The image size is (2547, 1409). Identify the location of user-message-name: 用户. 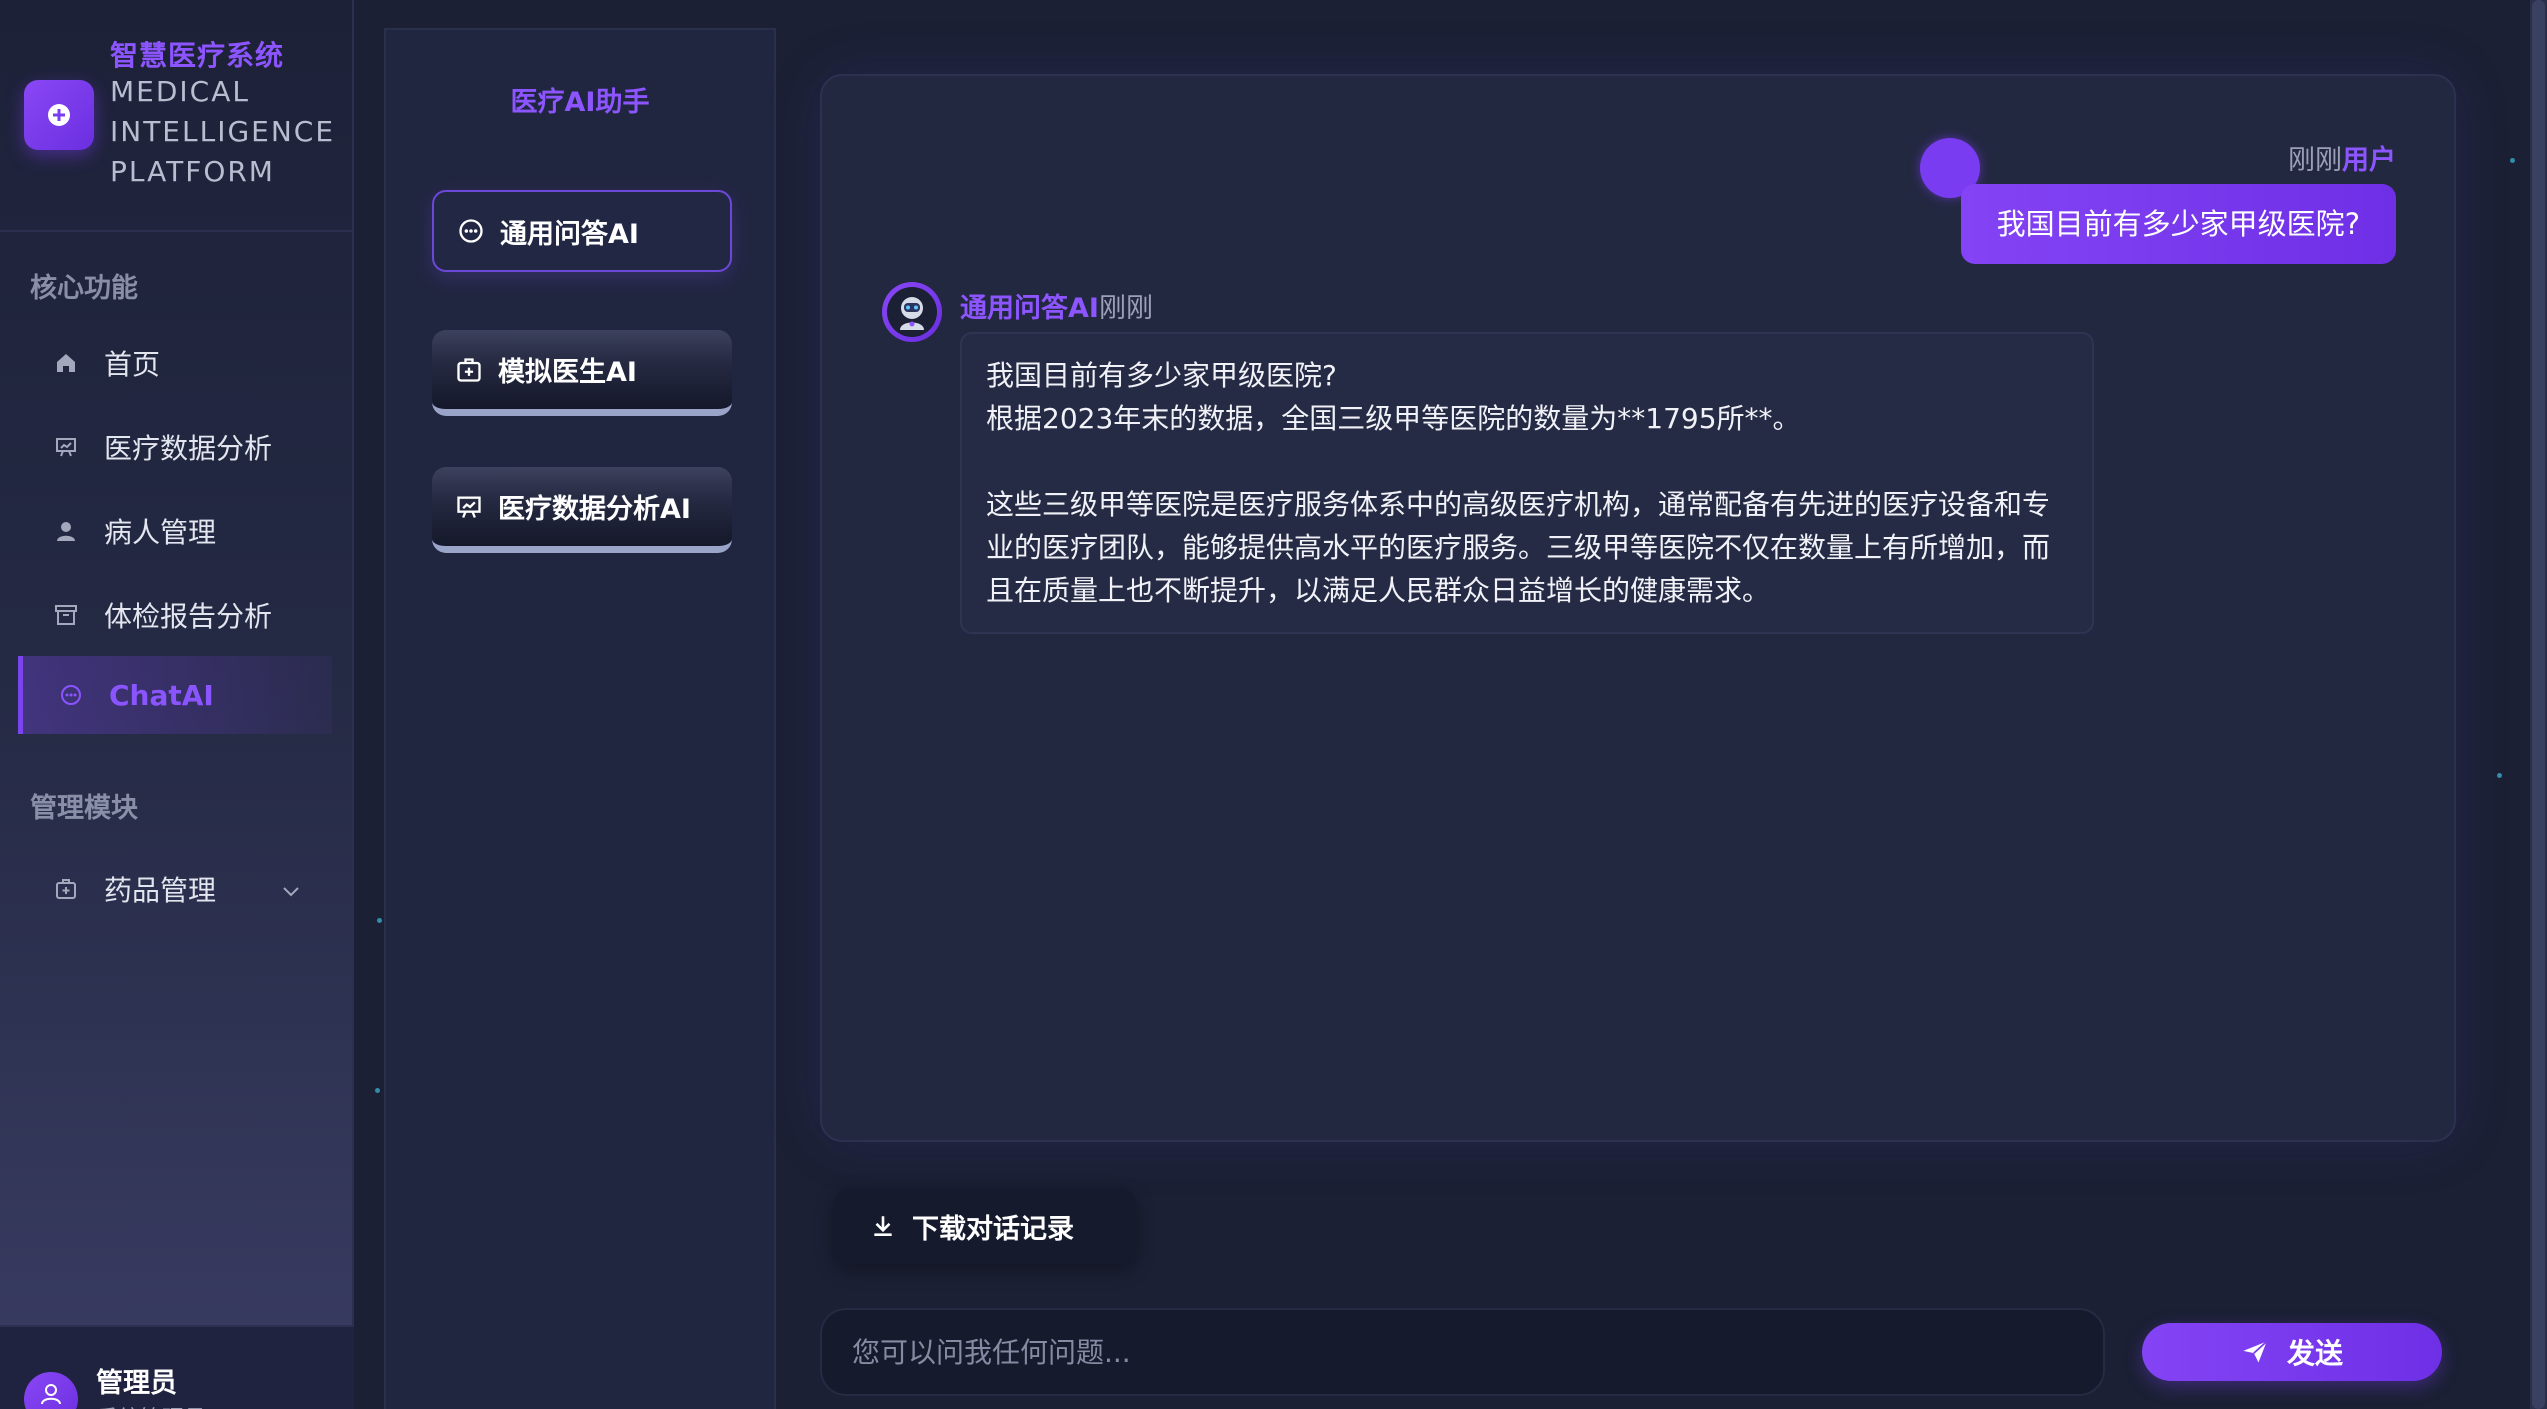
(2369, 160).